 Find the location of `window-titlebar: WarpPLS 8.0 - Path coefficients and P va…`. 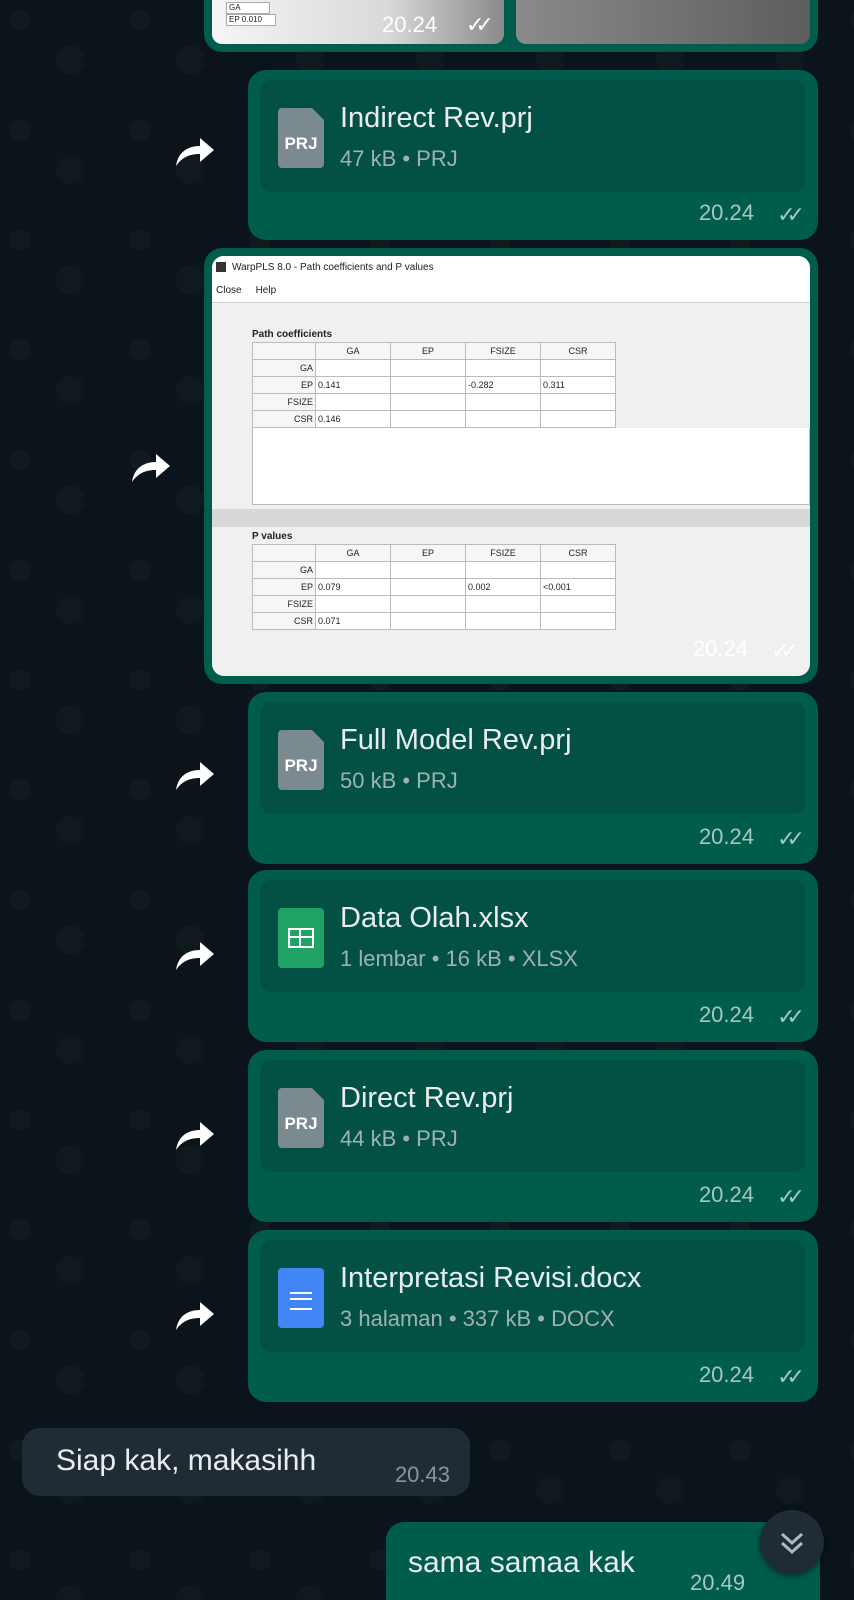

window-titlebar: WarpPLS 8.0 - Path coefficients and P va… is located at coordinates (511, 267).